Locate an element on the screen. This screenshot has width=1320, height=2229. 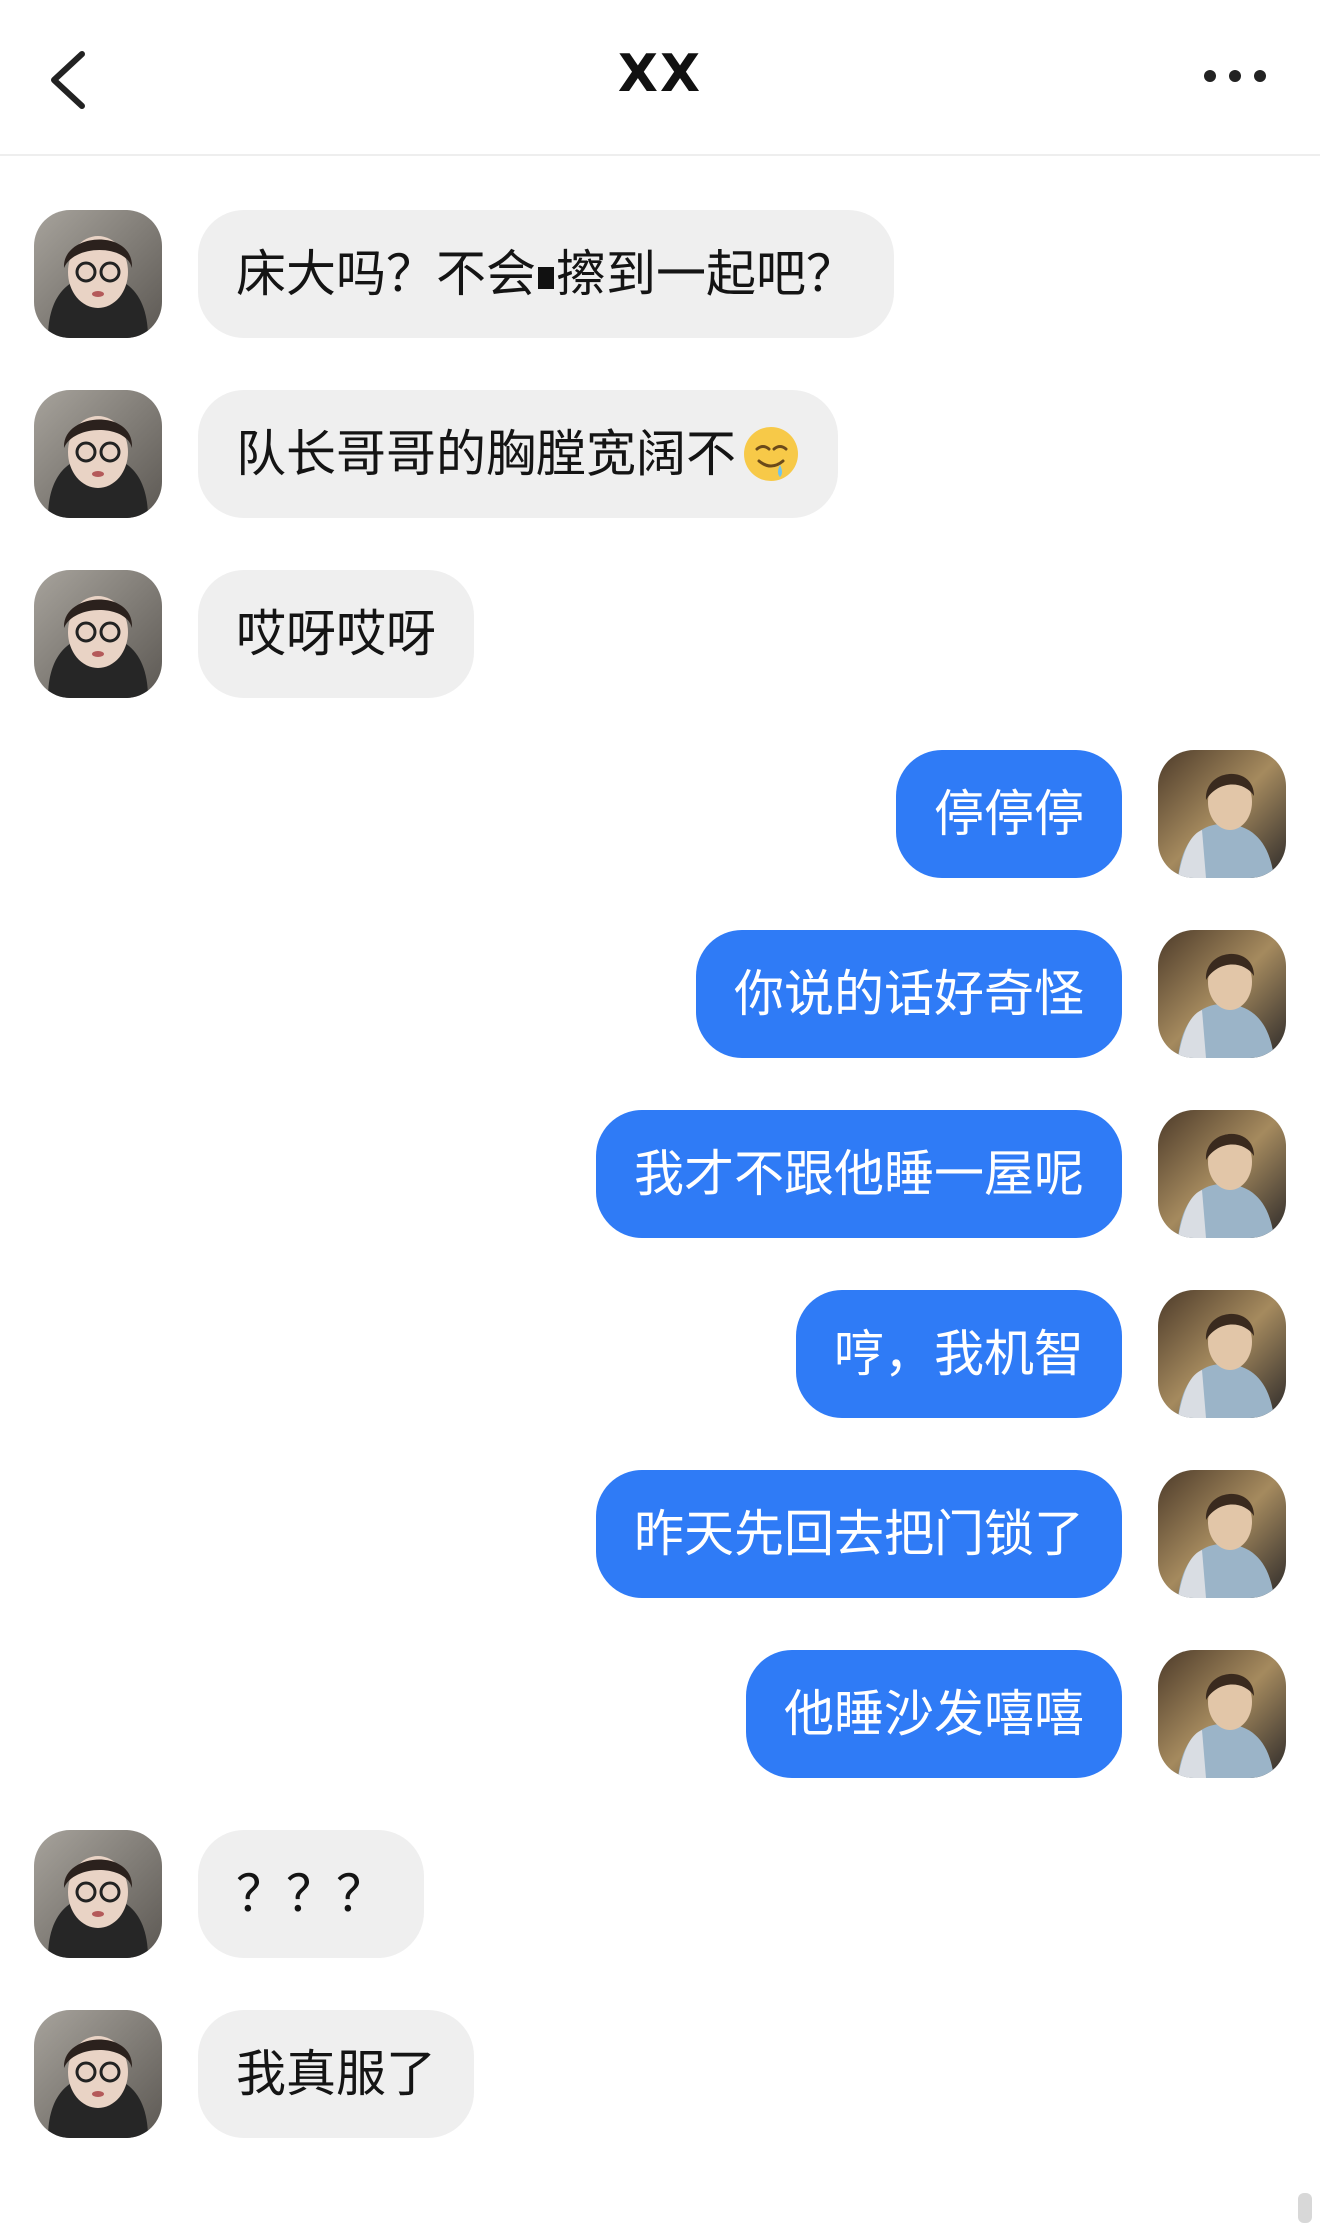
message-bubble-sent: 停停停 is located at coordinates (1009, 814).